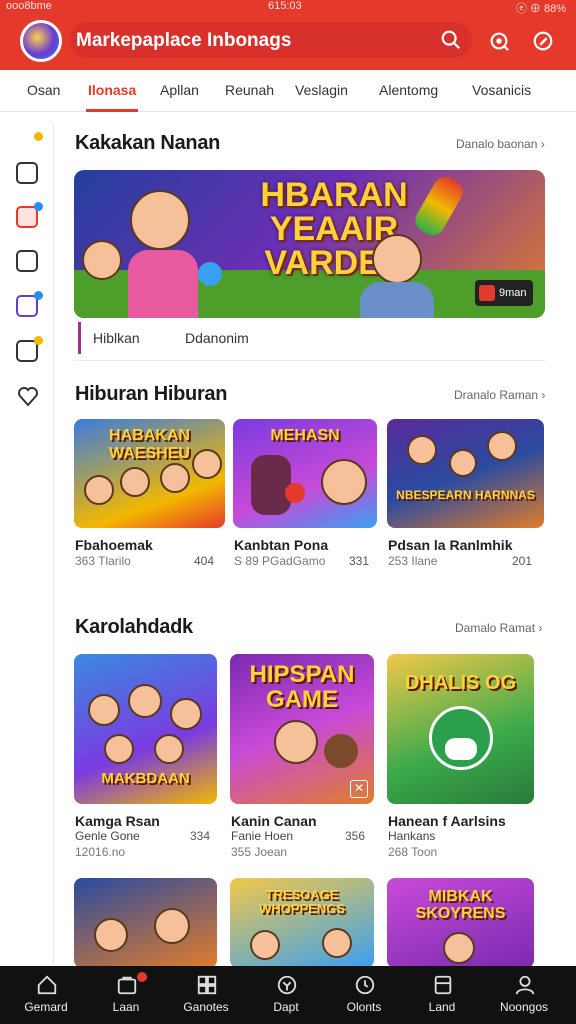  I want to click on nav-item-dapt: Dapt, so click(286, 995).